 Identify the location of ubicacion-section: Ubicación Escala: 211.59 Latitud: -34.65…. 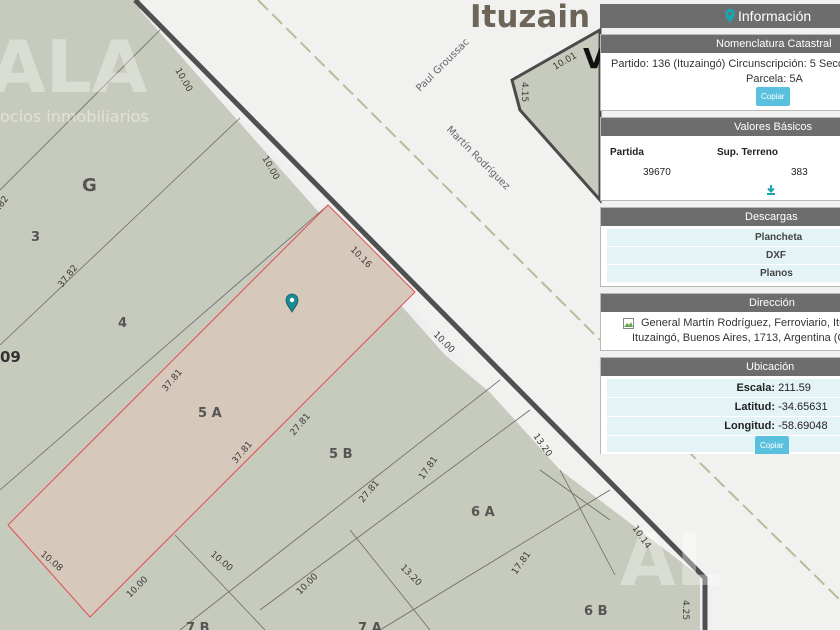
(720, 405).